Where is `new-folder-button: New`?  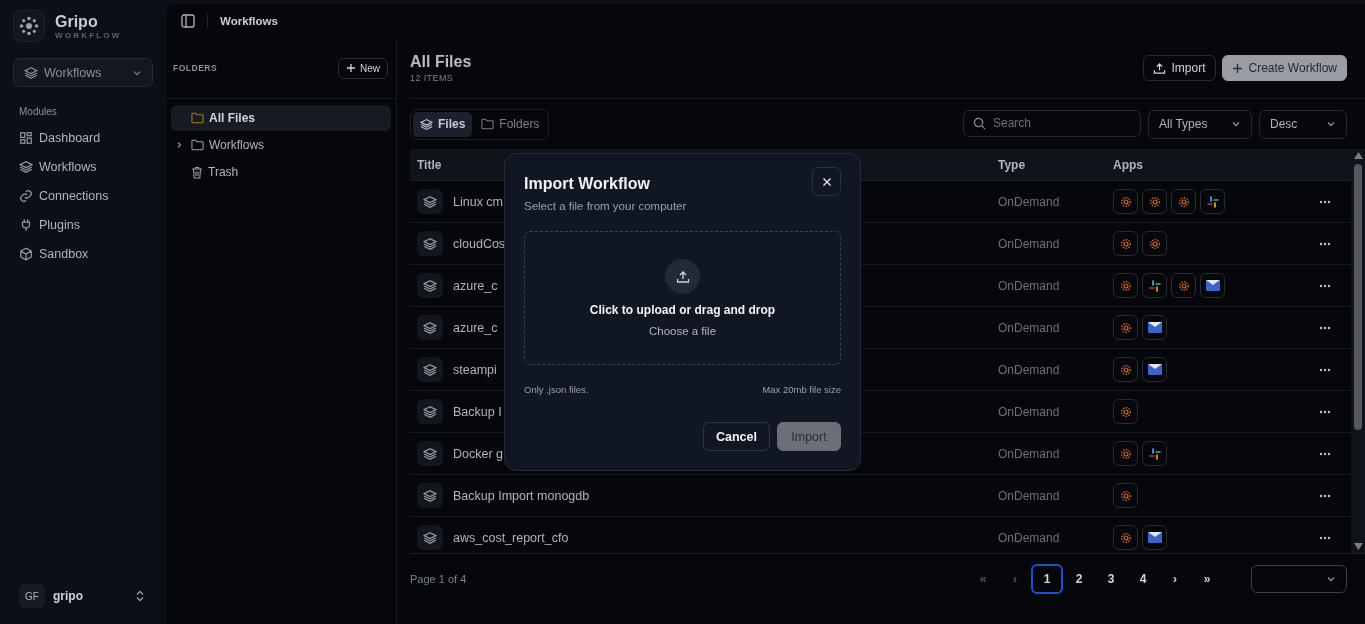 new-folder-button: New is located at coordinates (363, 68).